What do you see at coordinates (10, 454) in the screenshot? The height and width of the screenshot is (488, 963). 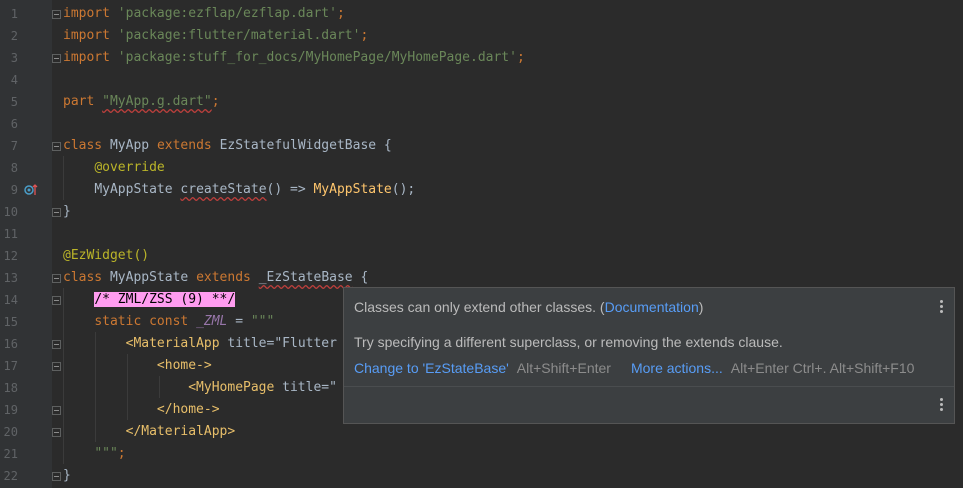 I see `line-number: 21` at bounding box center [10, 454].